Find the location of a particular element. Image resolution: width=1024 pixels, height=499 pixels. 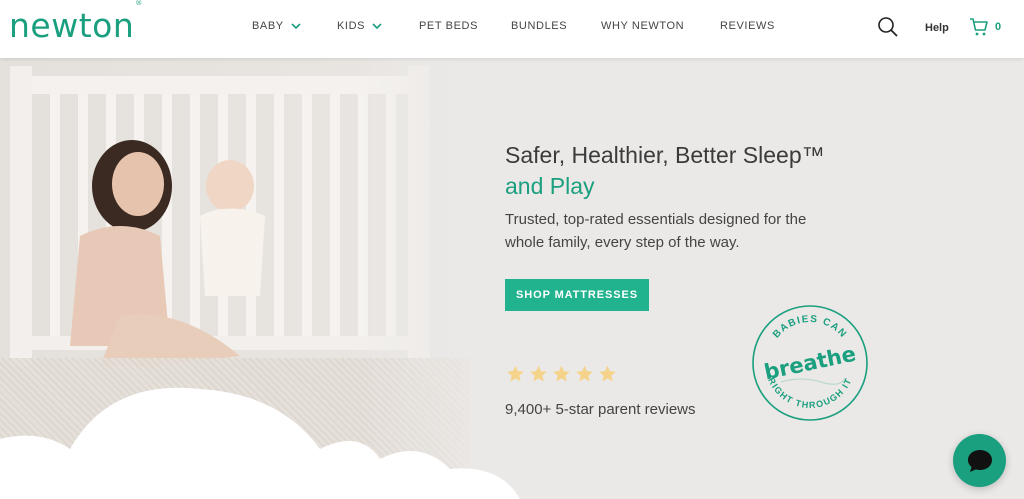

svg-text: BABIES CAN is located at coordinates (810, 327).